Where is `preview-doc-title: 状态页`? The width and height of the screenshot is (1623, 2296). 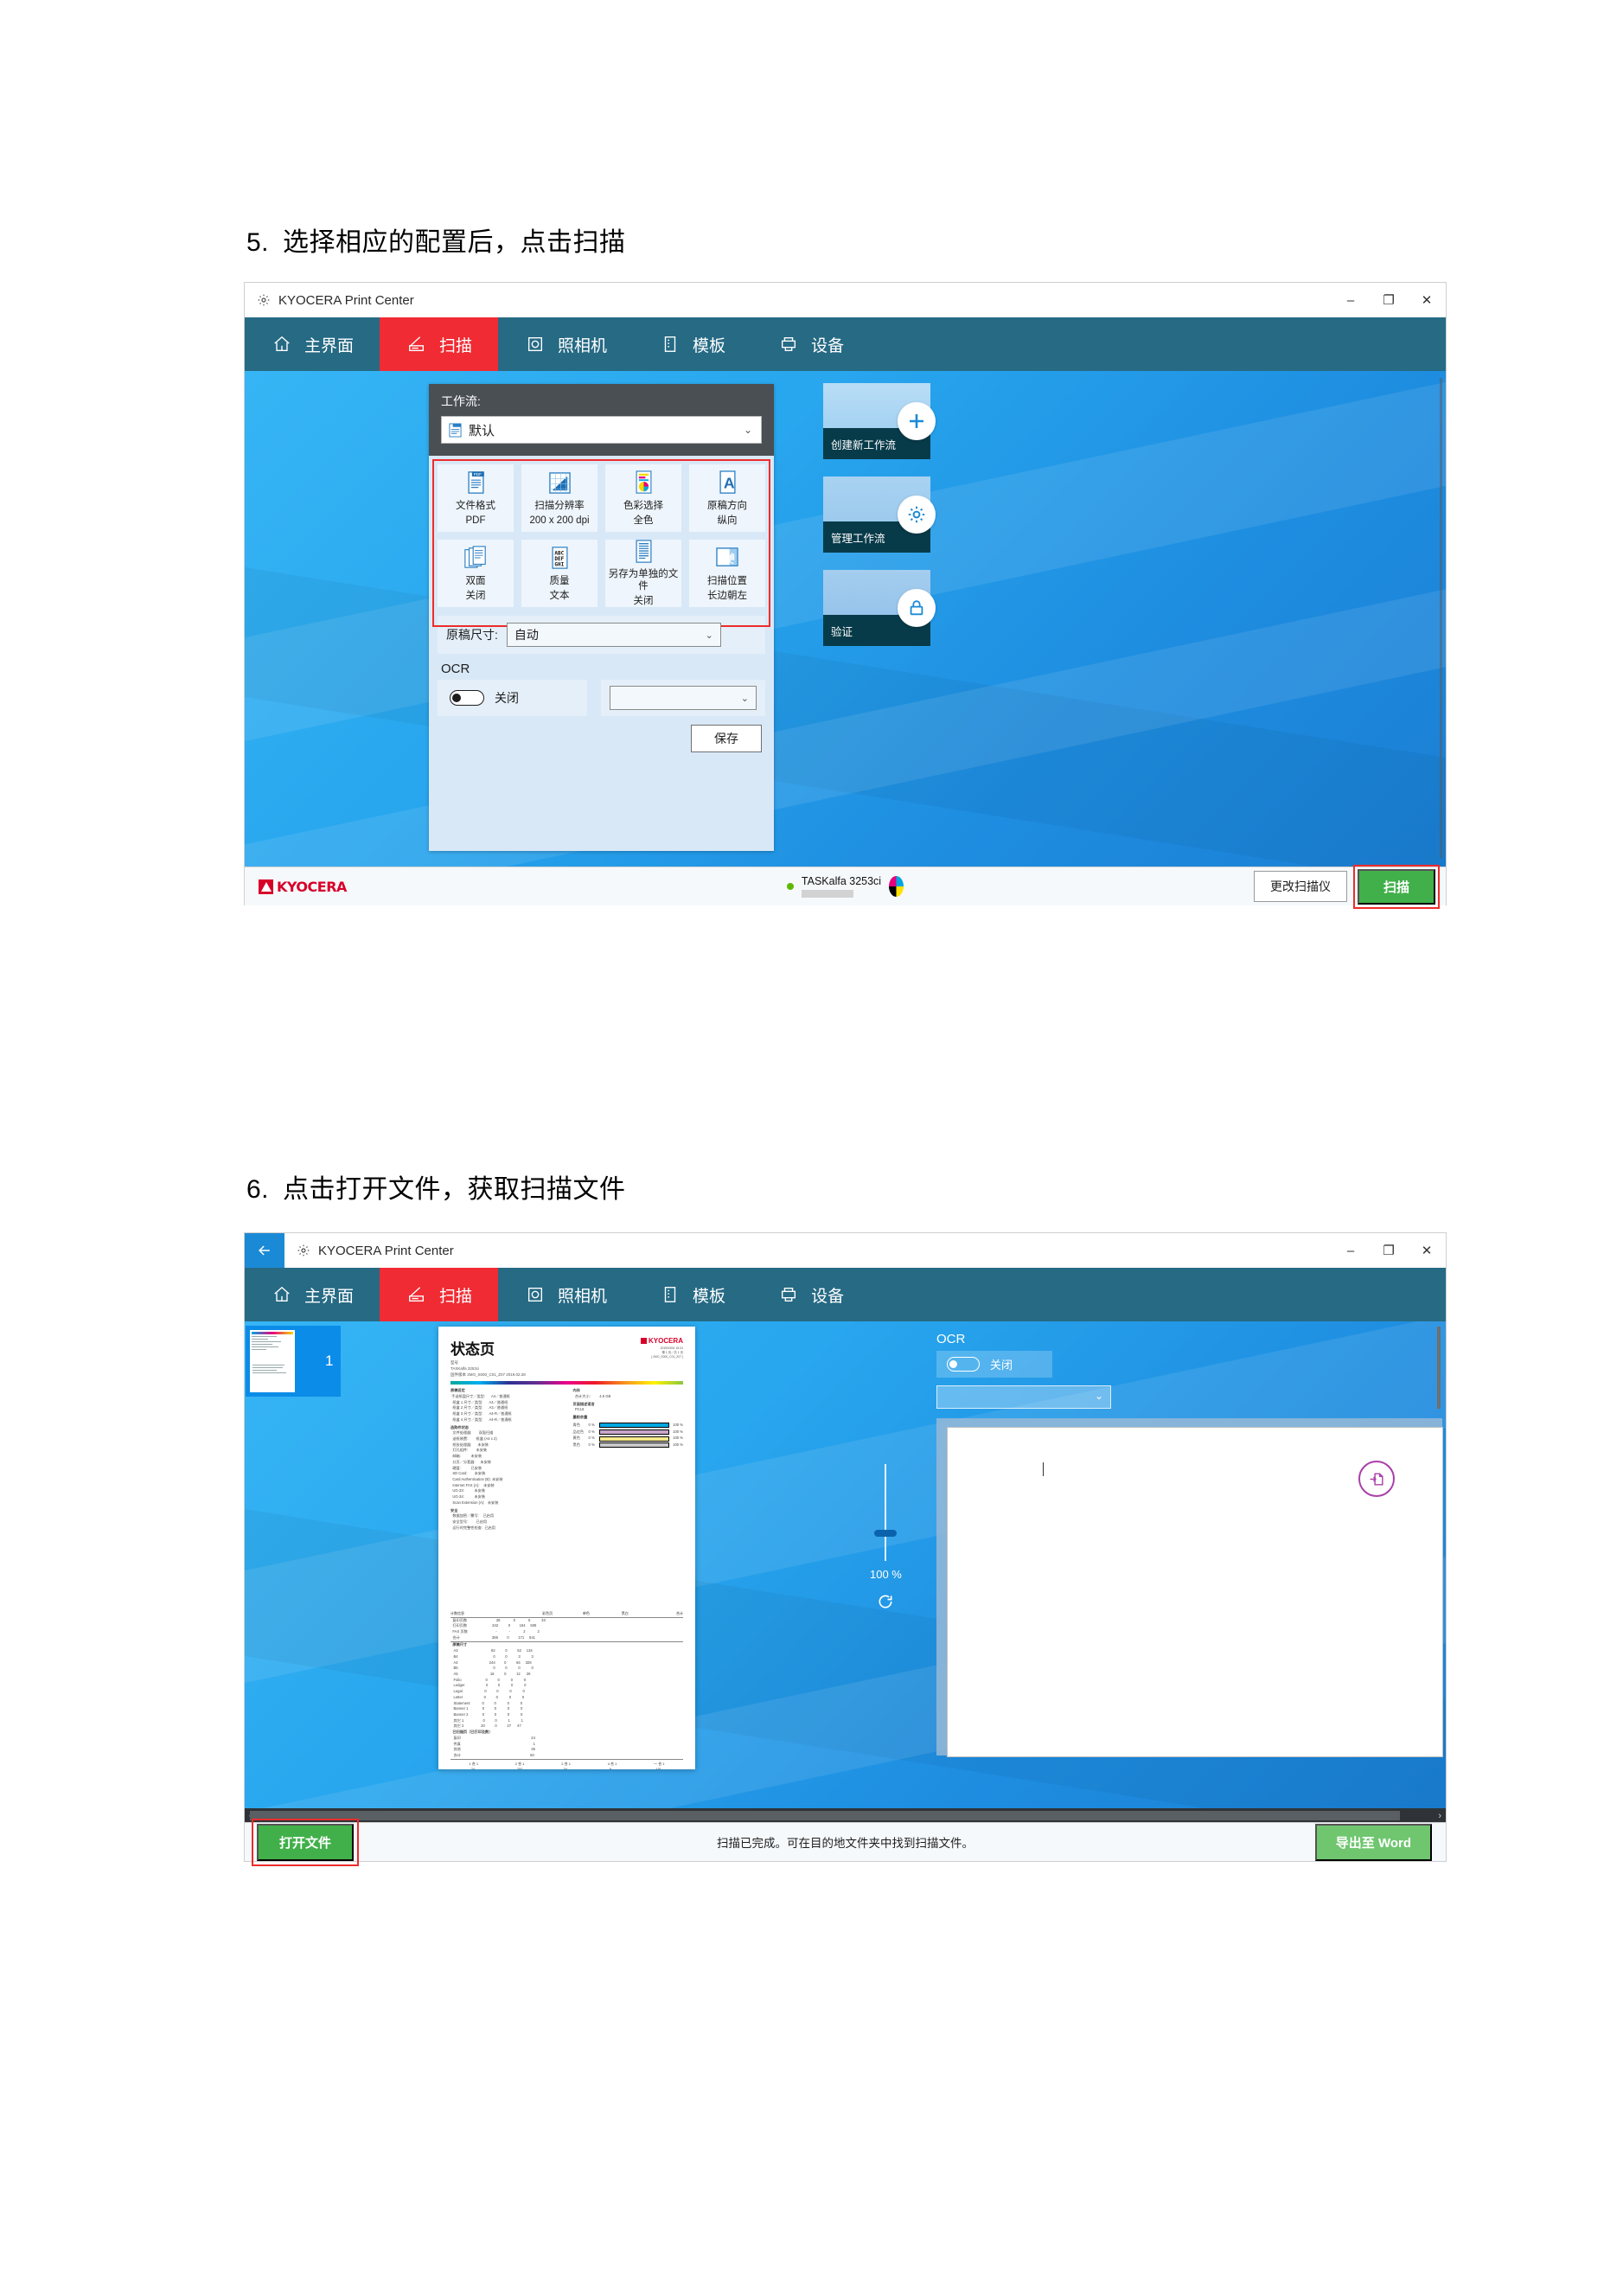
preview-doc-title: 状态页 is located at coordinates (473, 1349).